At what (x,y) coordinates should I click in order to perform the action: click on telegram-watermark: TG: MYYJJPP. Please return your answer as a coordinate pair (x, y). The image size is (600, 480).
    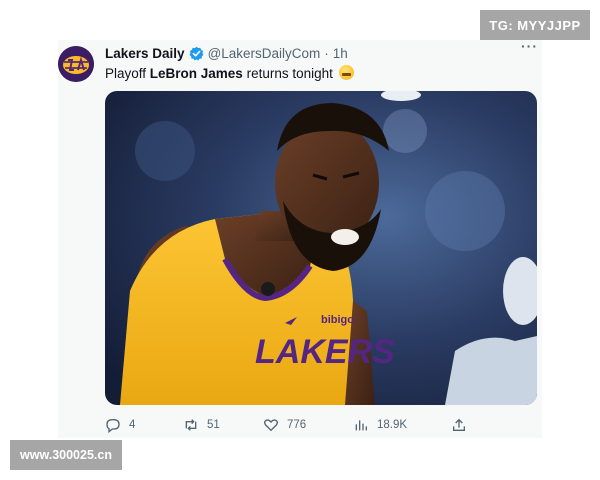
    Looking at the image, I should click on (535, 25).